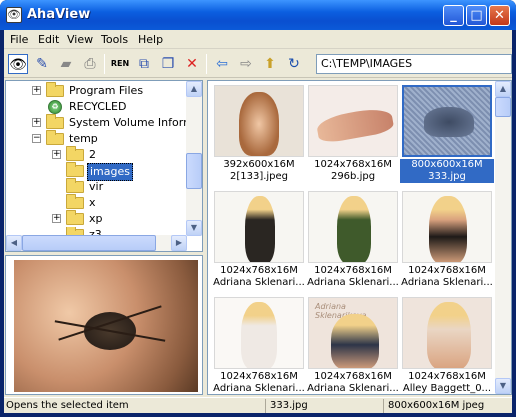  What do you see at coordinates (294, 64) in the screenshot?
I see `refresh-icon: ↻` at bounding box center [294, 64].